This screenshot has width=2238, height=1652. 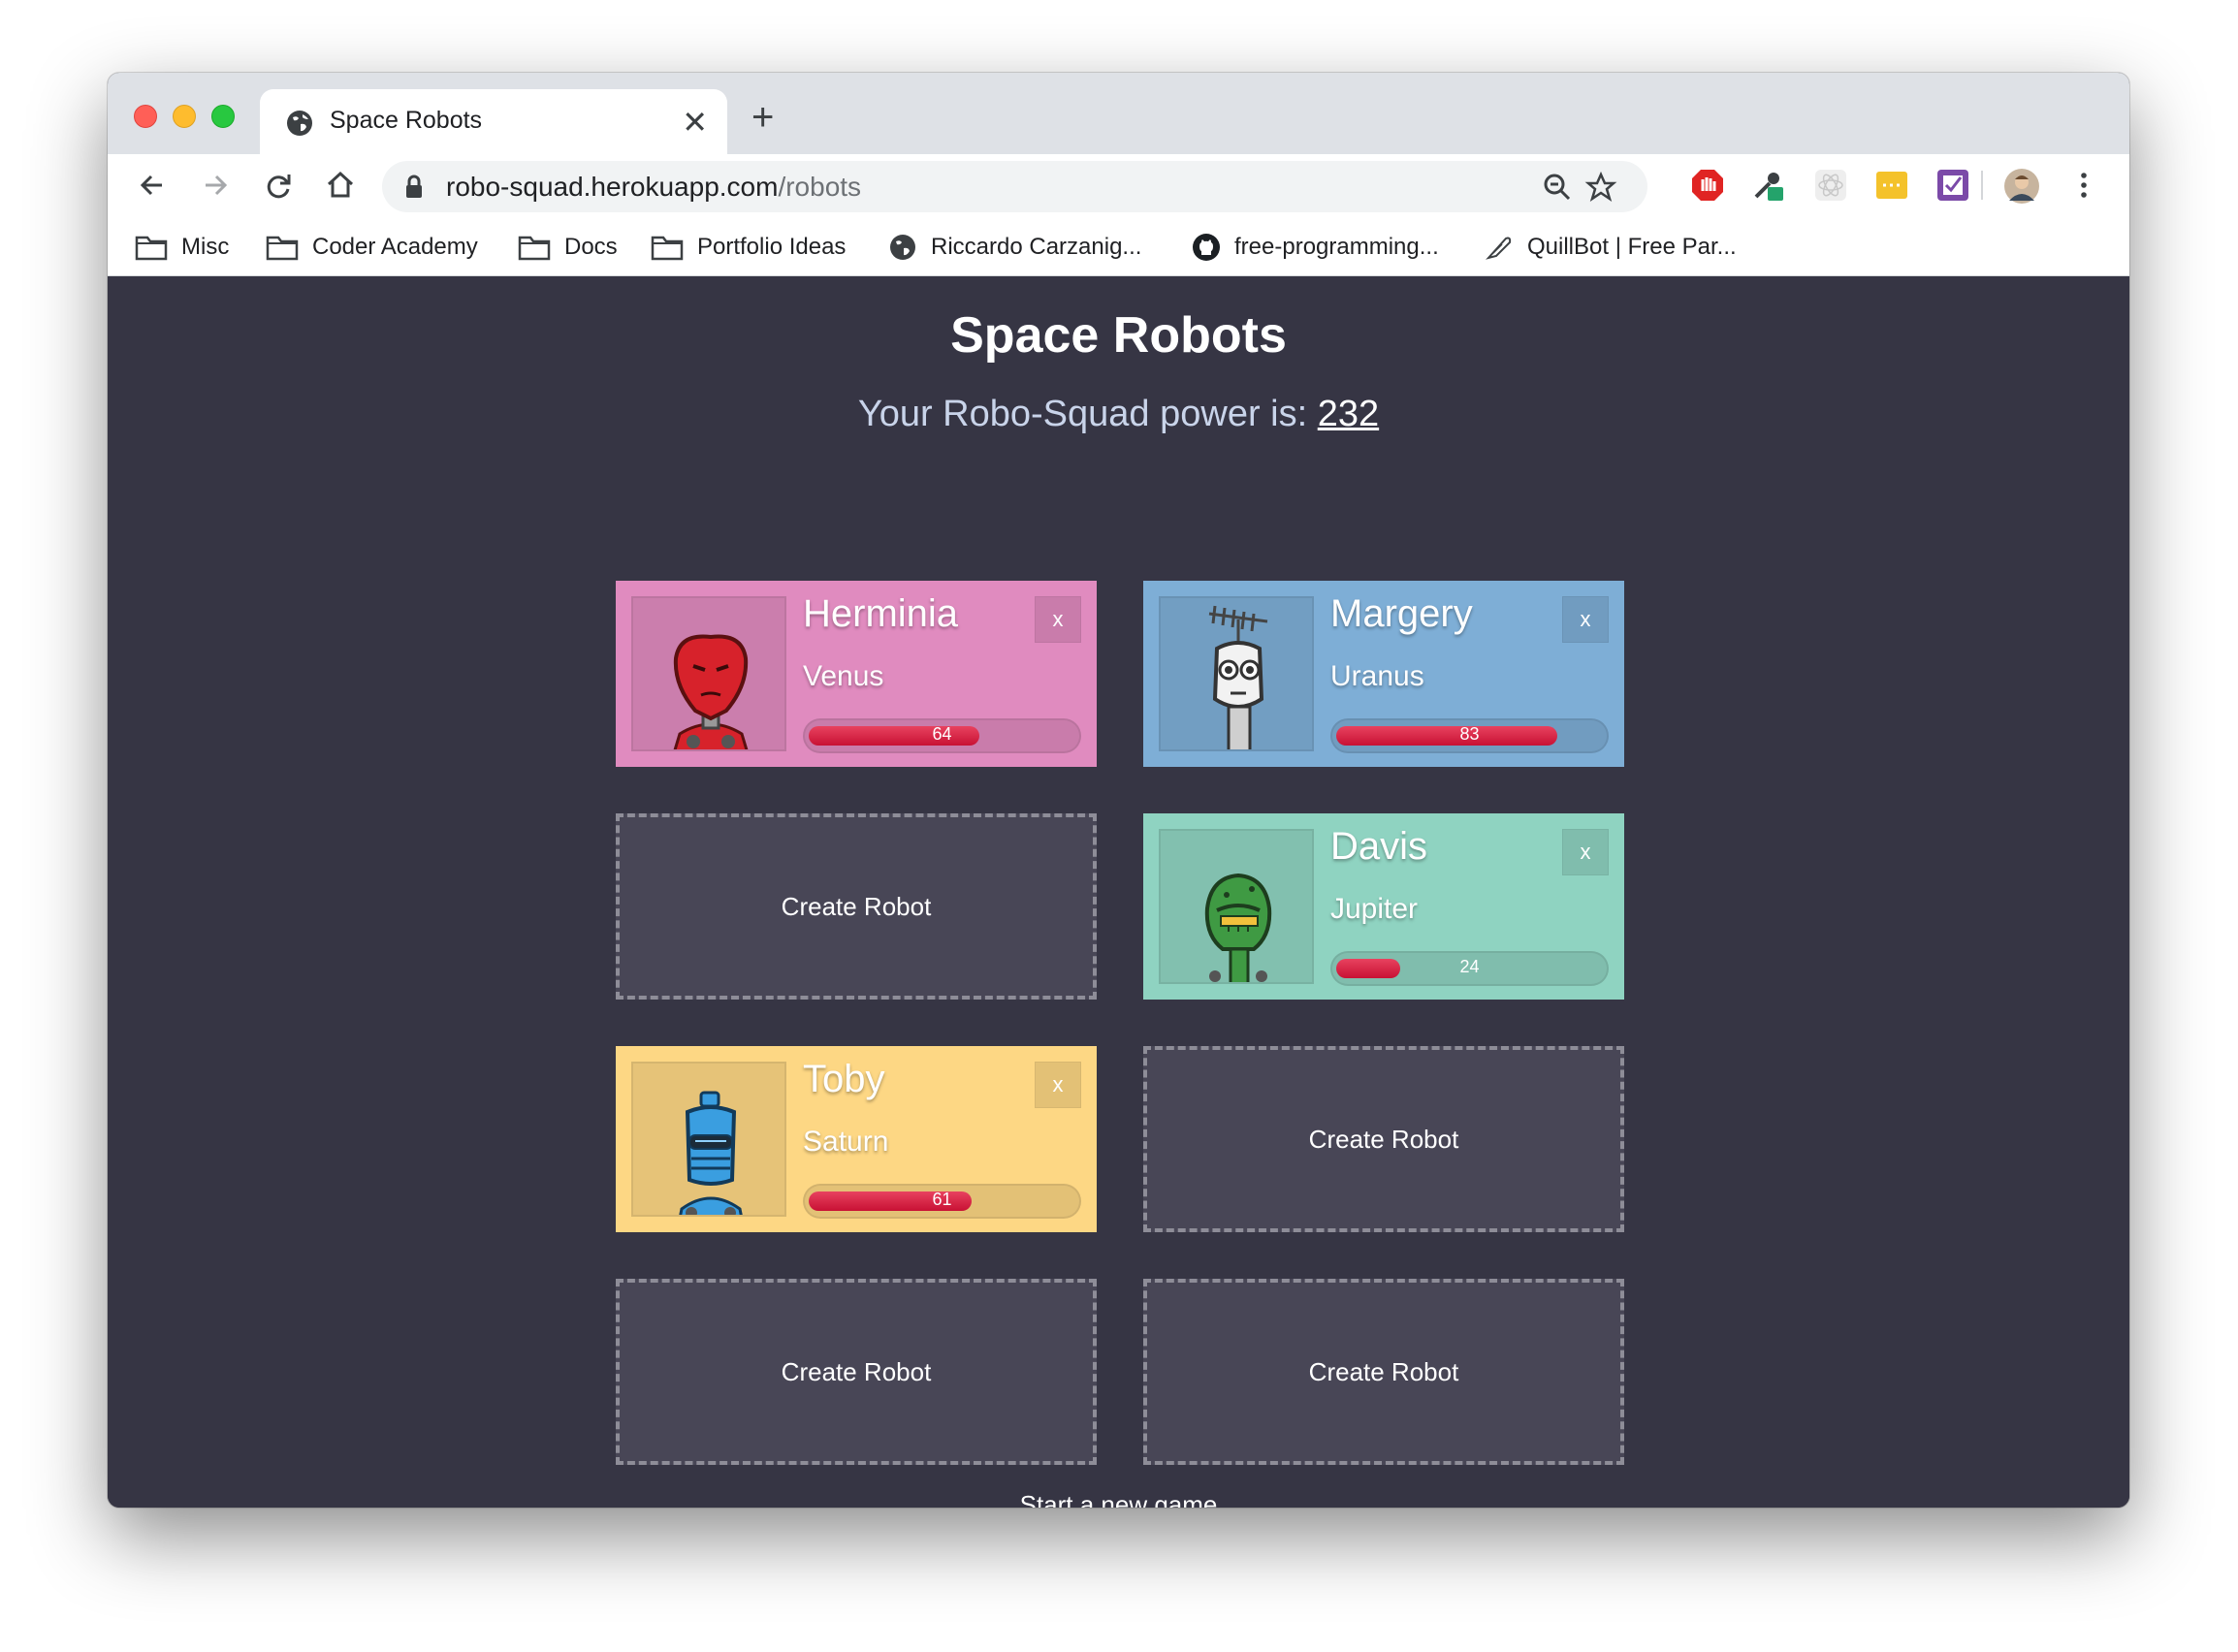 What do you see at coordinates (407, 121) in the screenshot?
I see `tab-title: Space Robots` at bounding box center [407, 121].